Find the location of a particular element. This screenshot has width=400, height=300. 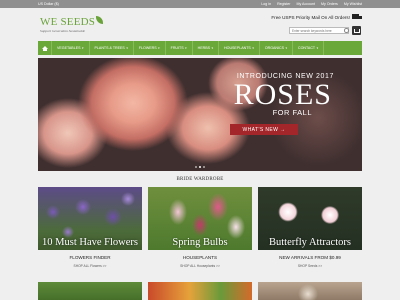

logo-name: WE SEEDS is located at coordinates (68, 22).